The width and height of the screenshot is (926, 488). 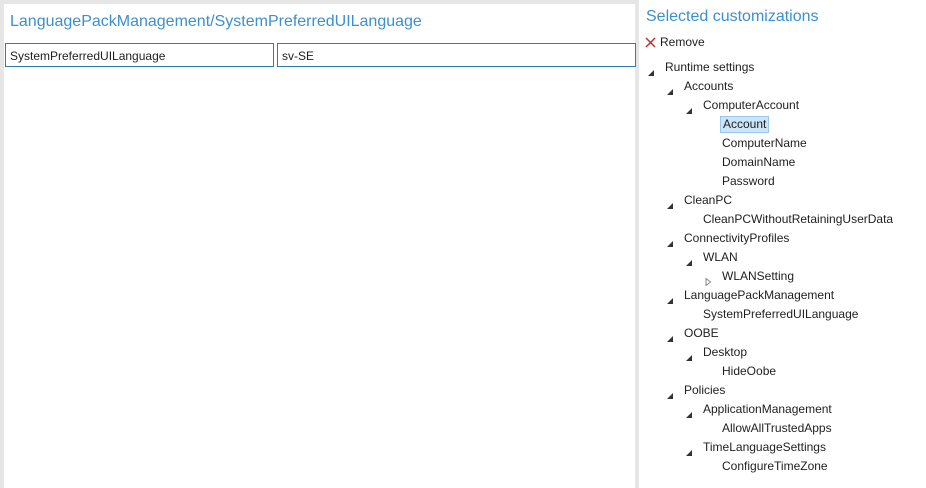 What do you see at coordinates (777, 428) in the screenshot?
I see `tree-node-label: AllowAllTrustedApps` at bounding box center [777, 428].